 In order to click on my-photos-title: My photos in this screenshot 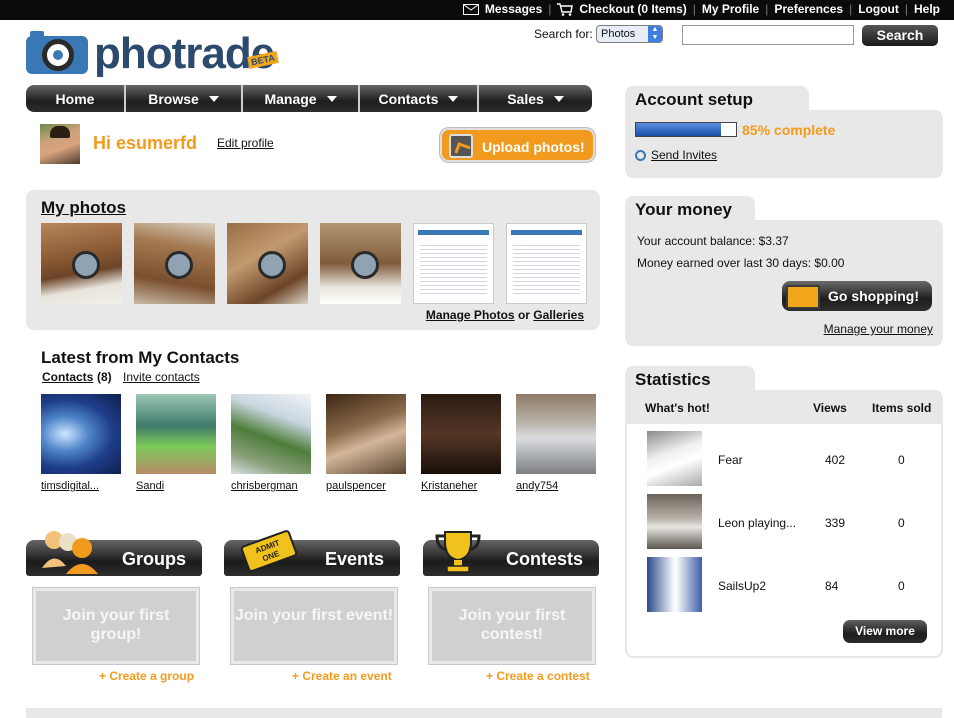, I will do `click(83, 208)`.